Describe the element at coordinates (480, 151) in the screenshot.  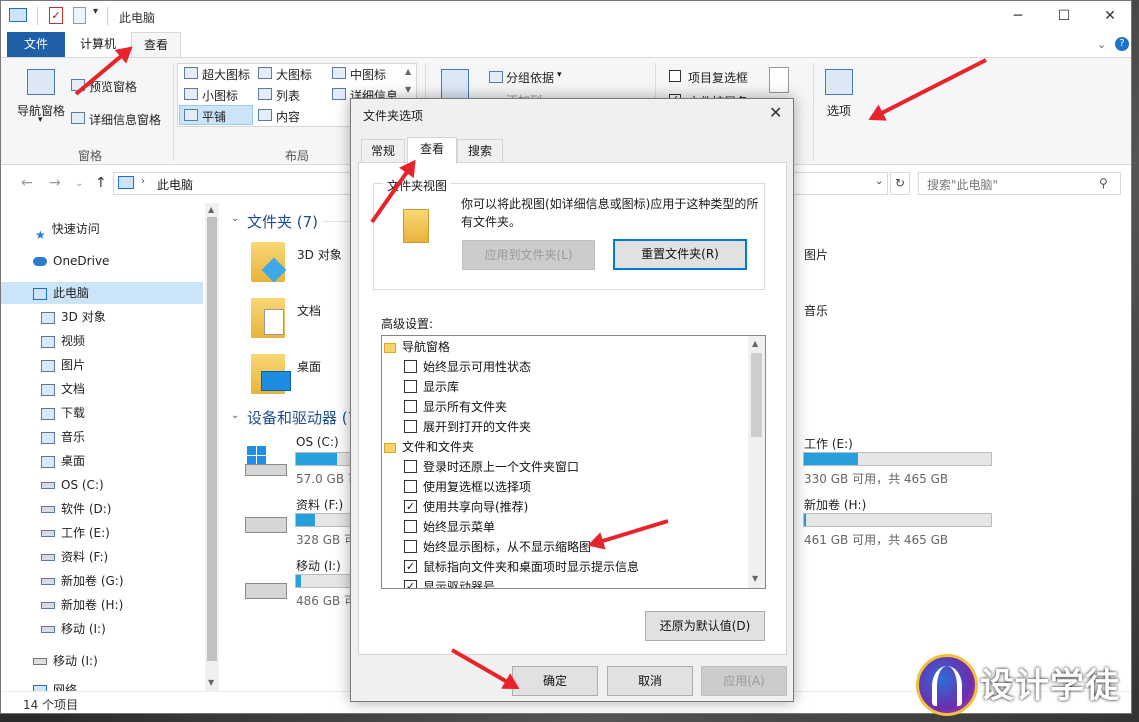
I see `tab-search: 搜索` at that location.